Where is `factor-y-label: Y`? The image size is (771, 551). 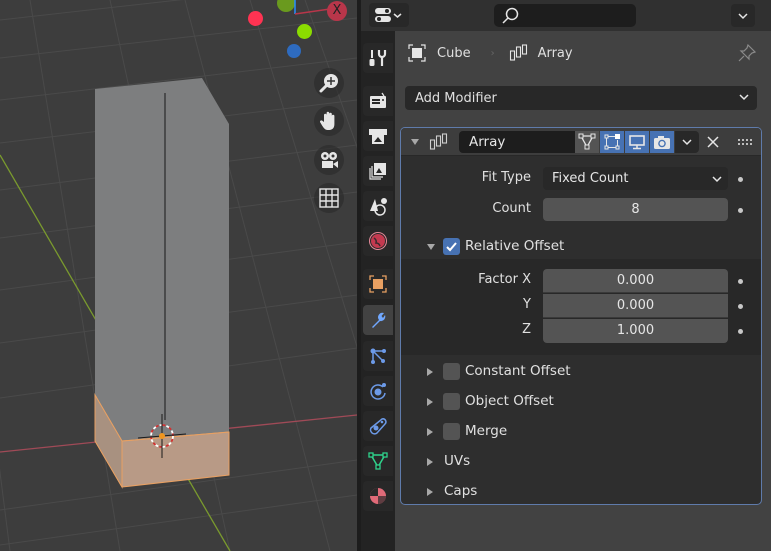 factor-y-label: Y is located at coordinates (527, 304).